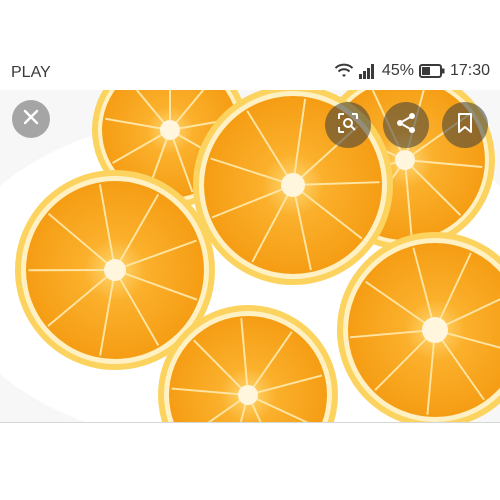  I want to click on visual-search-button, so click(348, 125).